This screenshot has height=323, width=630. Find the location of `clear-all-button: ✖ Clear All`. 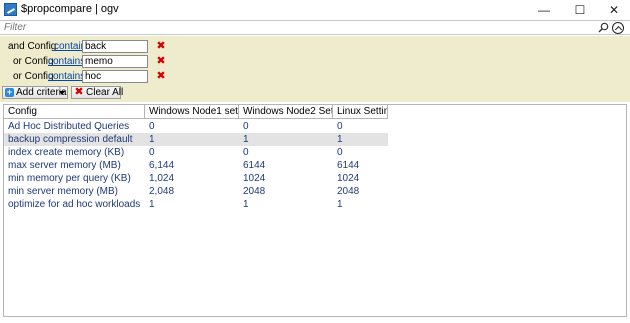

clear-all-button: ✖ Clear All is located at coordinates (97, 92).